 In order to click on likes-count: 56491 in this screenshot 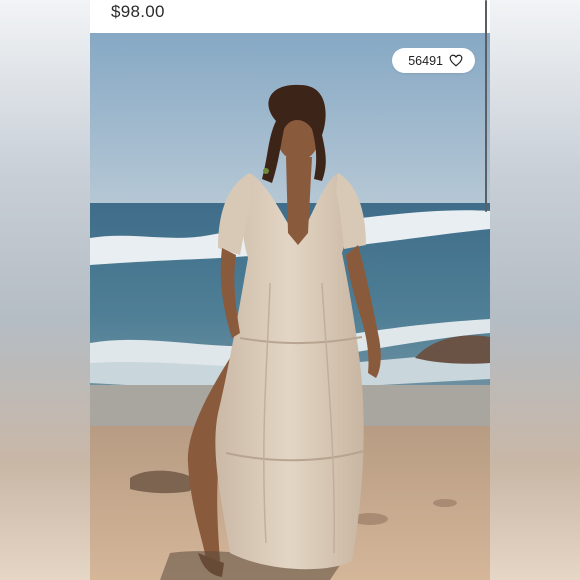, I will do `click(425, 60)`.